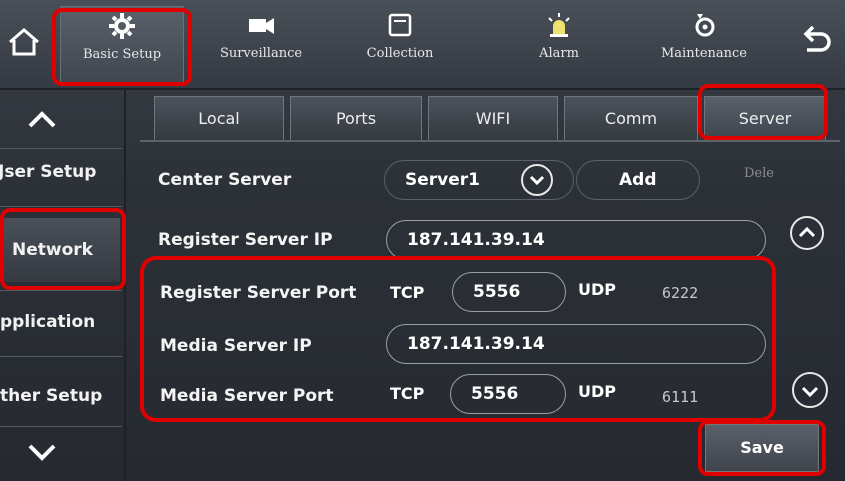 The height and width of the screenshot is (481, 845). I want to click on camera-icon, so click(261, 25).